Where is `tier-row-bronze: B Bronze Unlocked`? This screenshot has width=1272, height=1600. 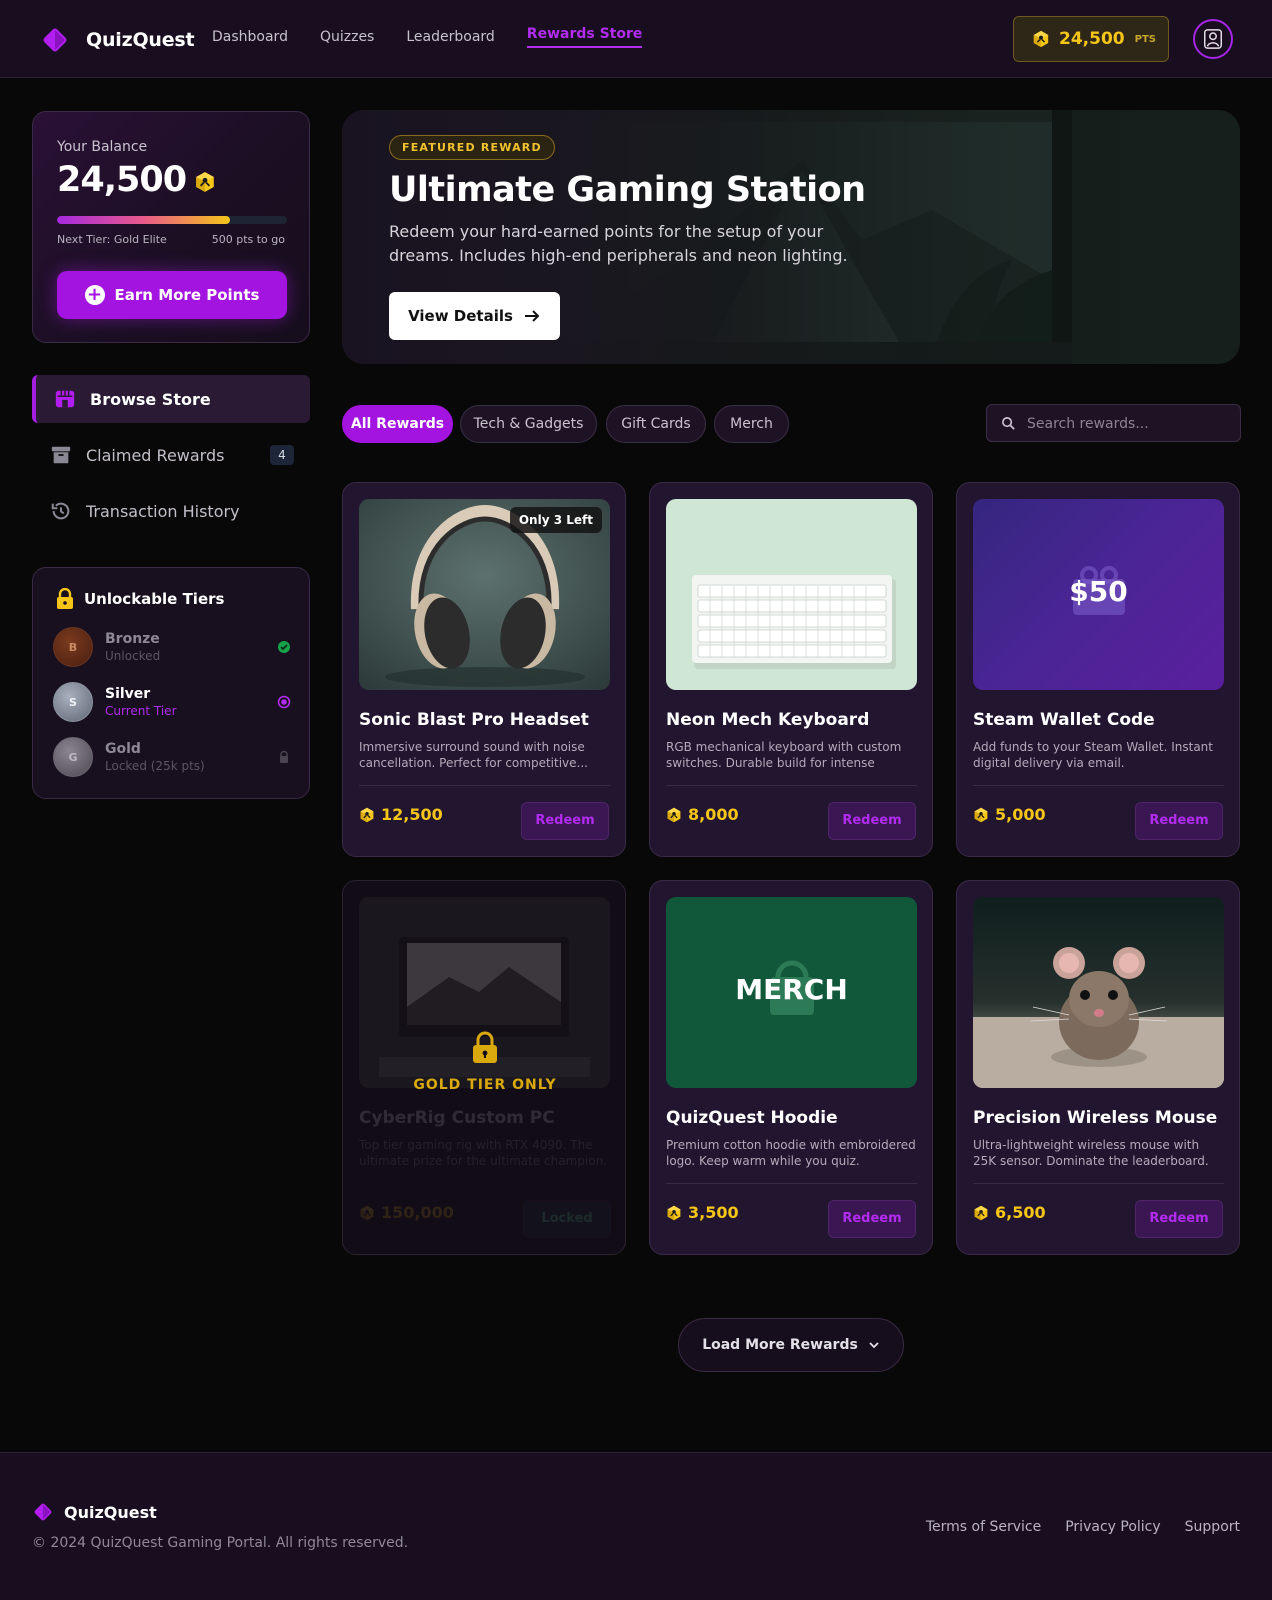 tier-row-bronze: B Bronze Unlocked is located at coordinates (172, 647).